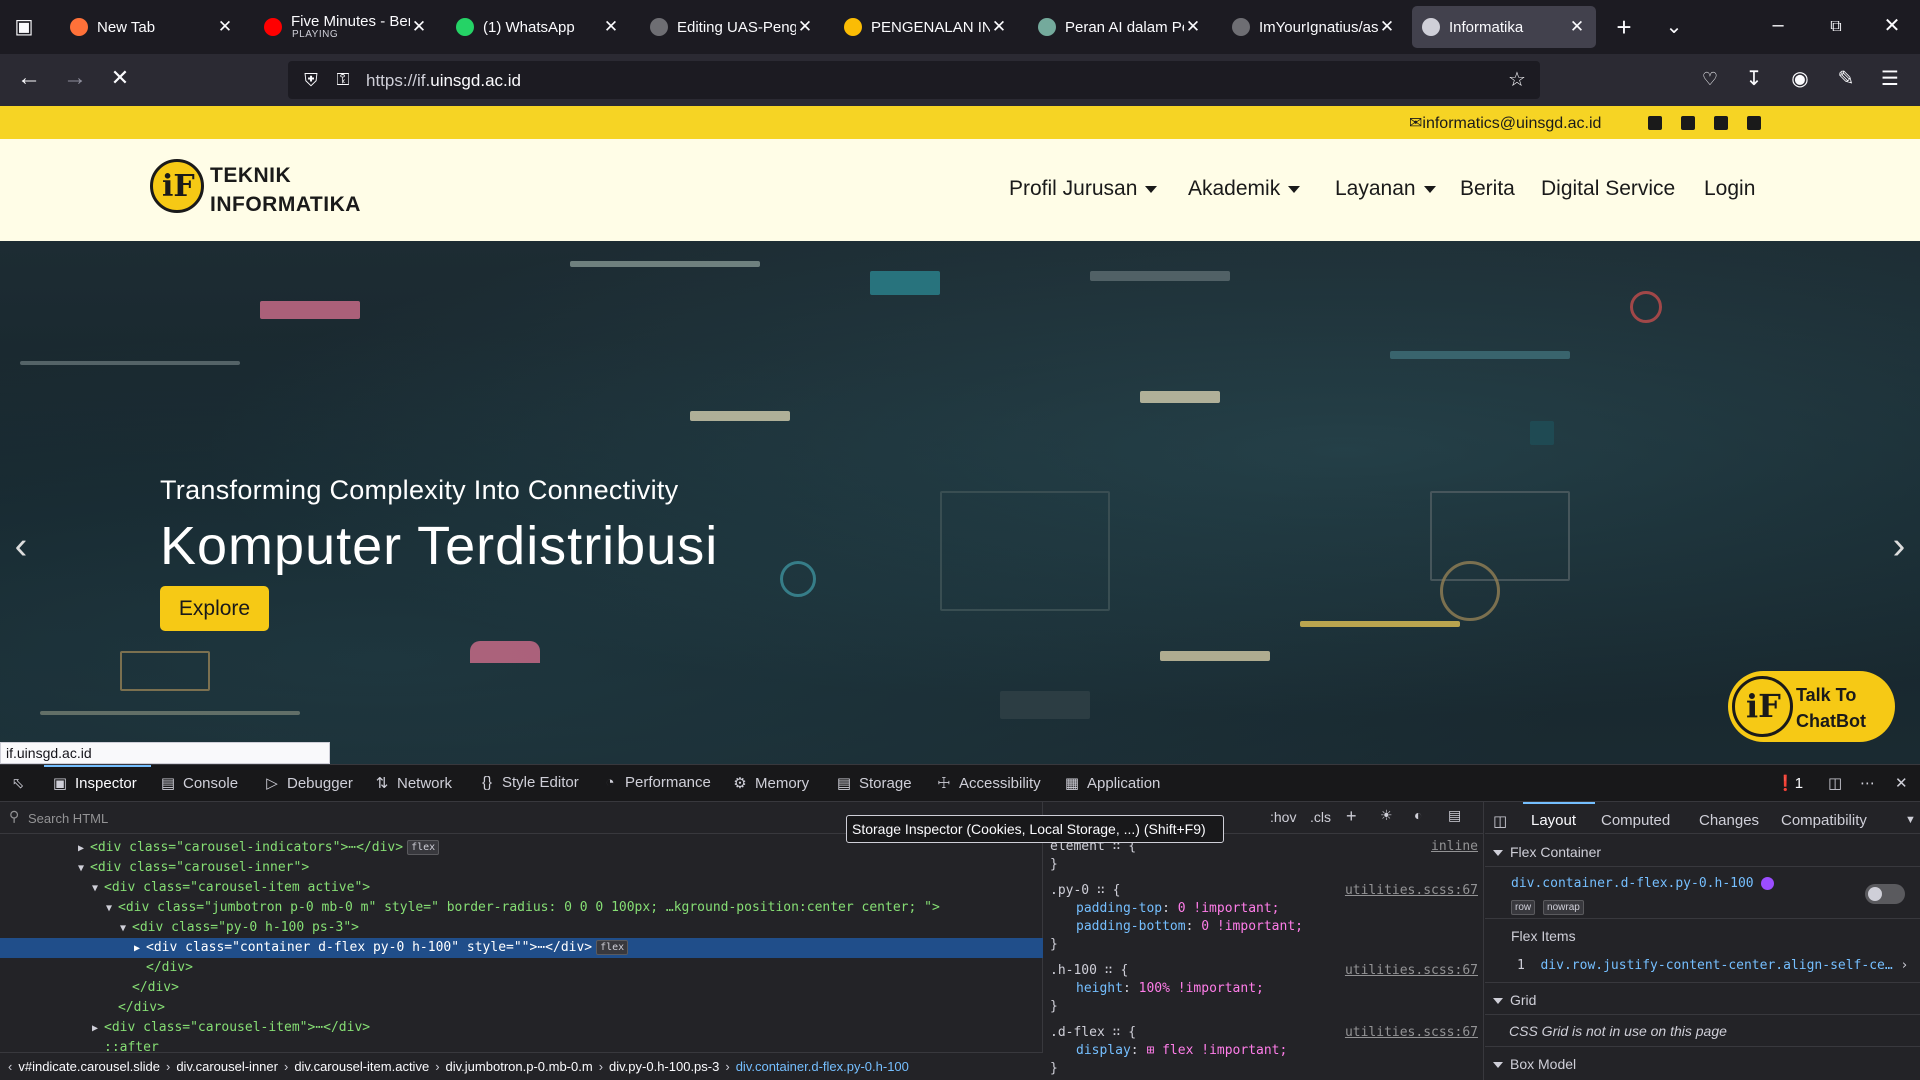 The image size is (1920, 1080). Describe the element at coordinates (1386, 815) in the screenshot. I see `light-scheme-icon: ☀` at that location.